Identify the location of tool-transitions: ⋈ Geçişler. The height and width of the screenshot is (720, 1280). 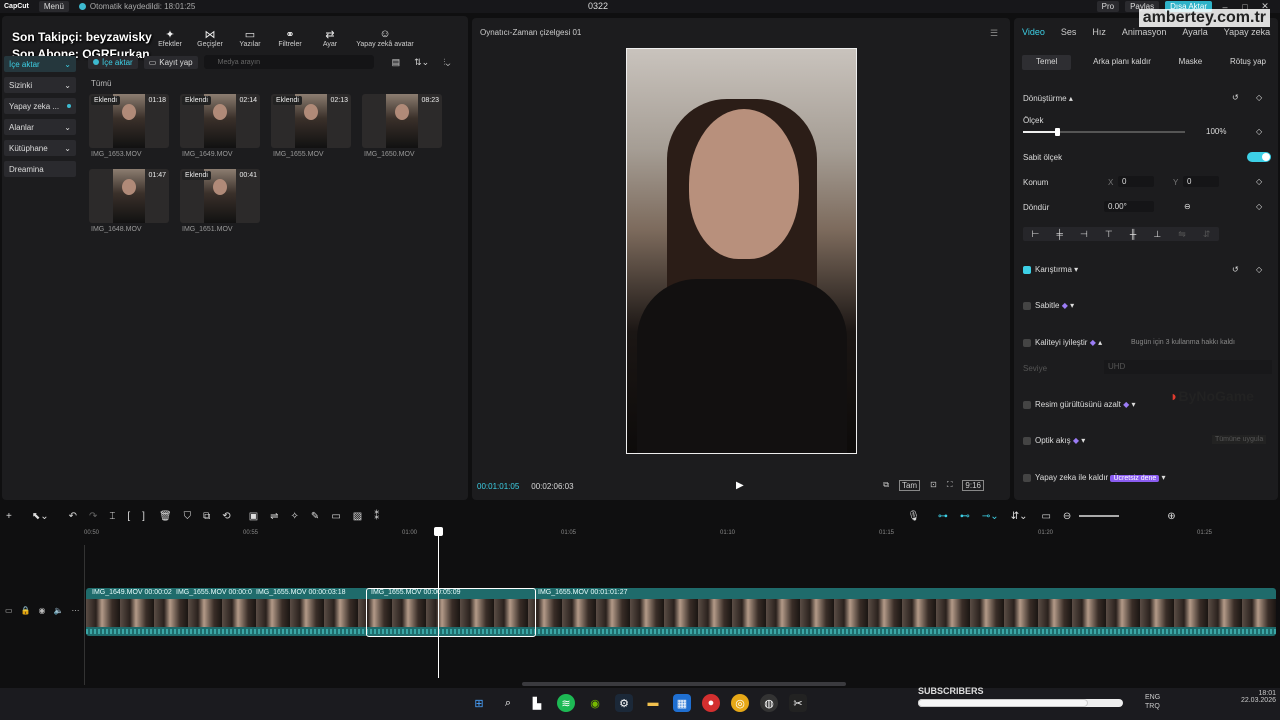
(210, 38).